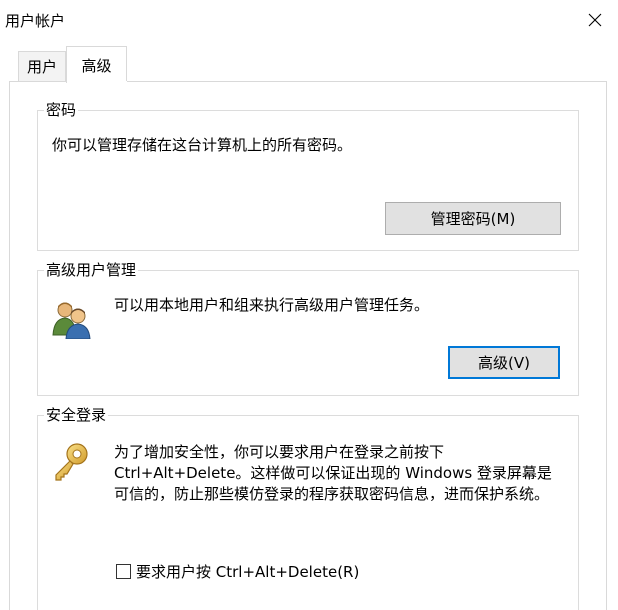 This screenshot has width=618, height=610. I want to click on require-ctrl-alt-delete-checkbox, so click(123, 571).